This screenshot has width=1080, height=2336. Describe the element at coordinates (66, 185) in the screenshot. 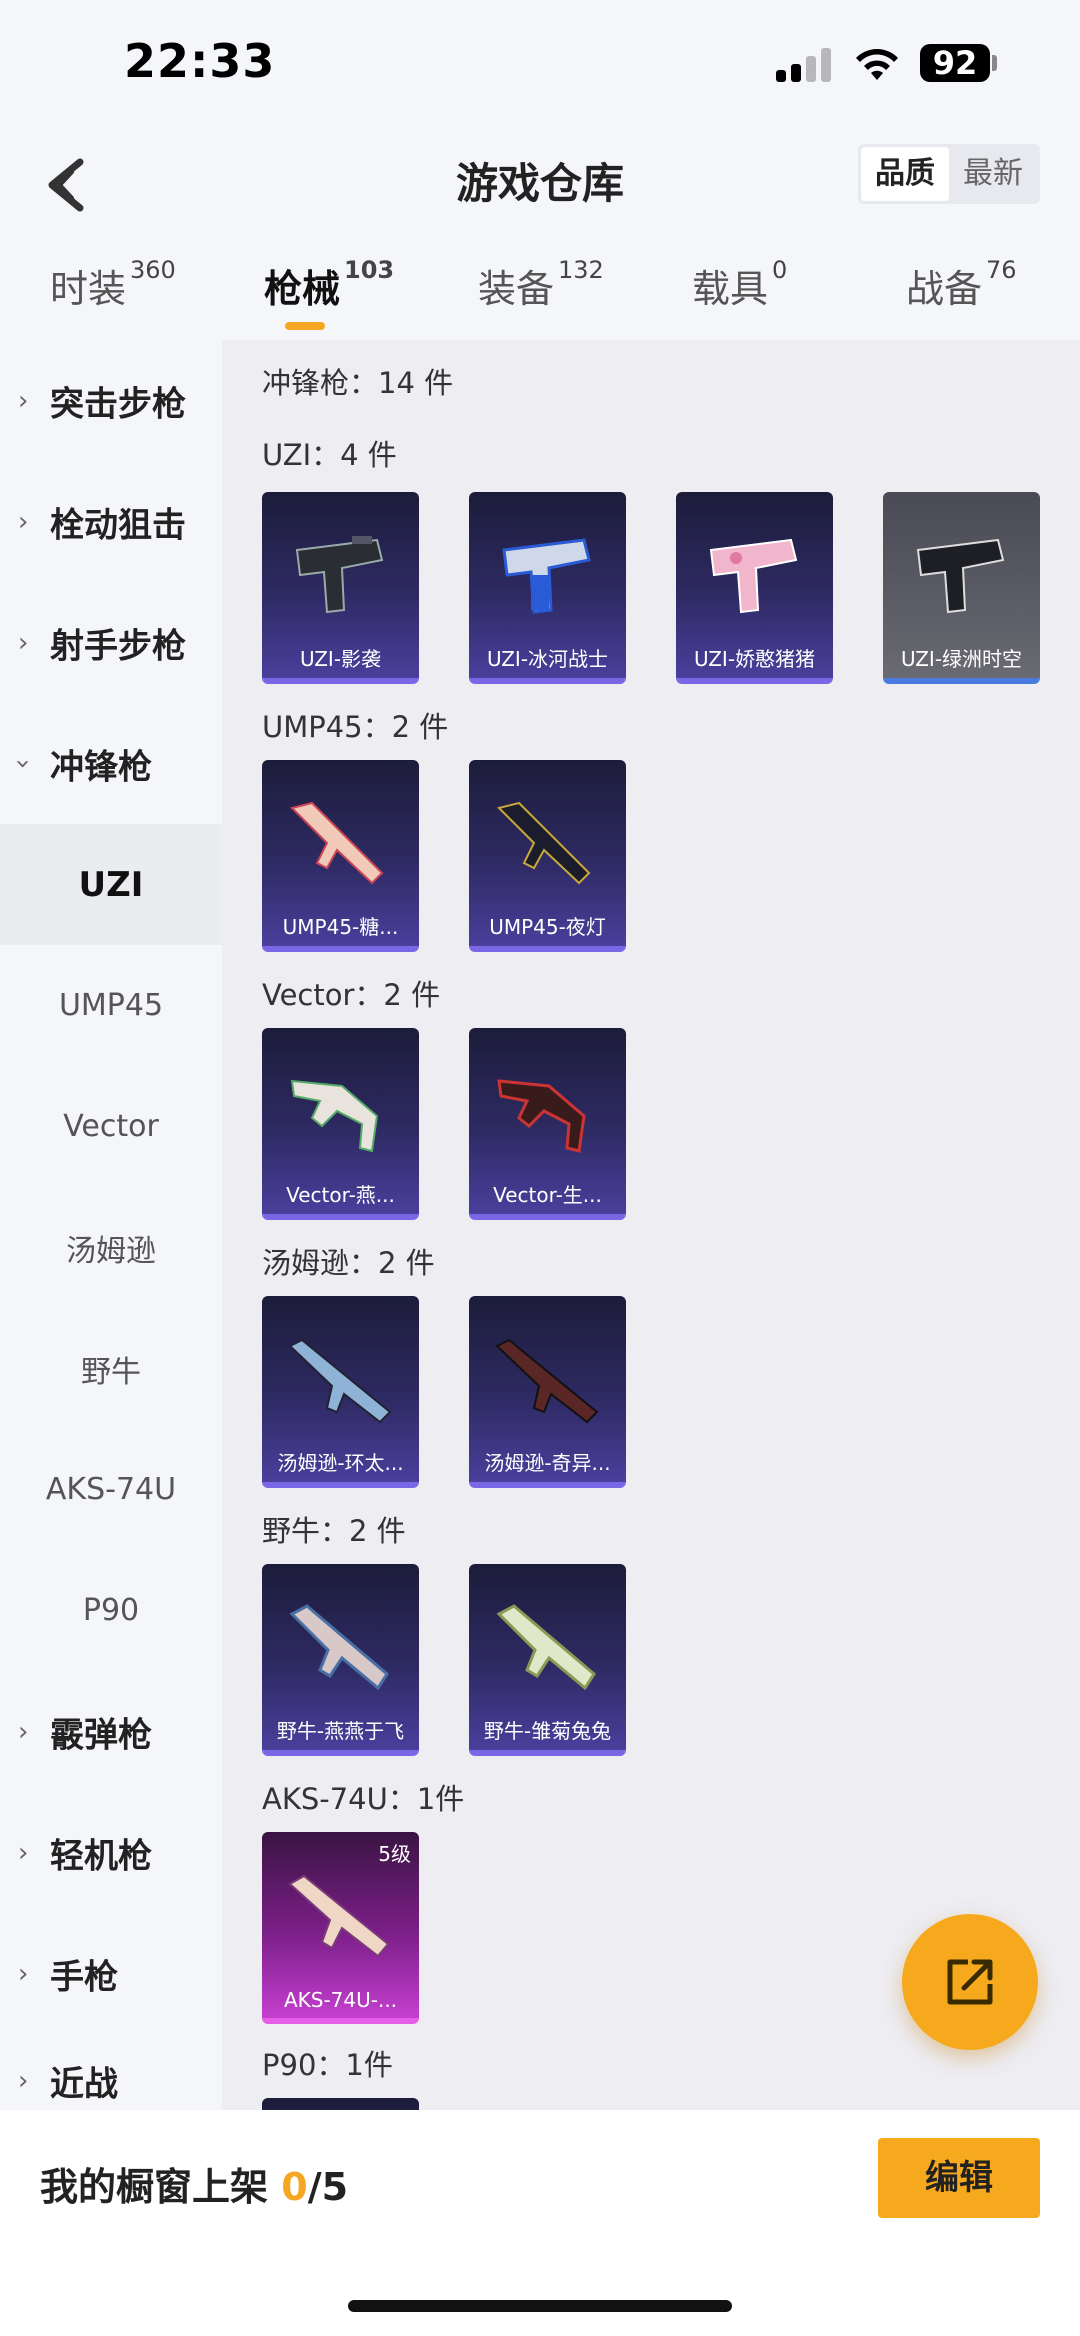

I see `chevron-left-icon` at that location.